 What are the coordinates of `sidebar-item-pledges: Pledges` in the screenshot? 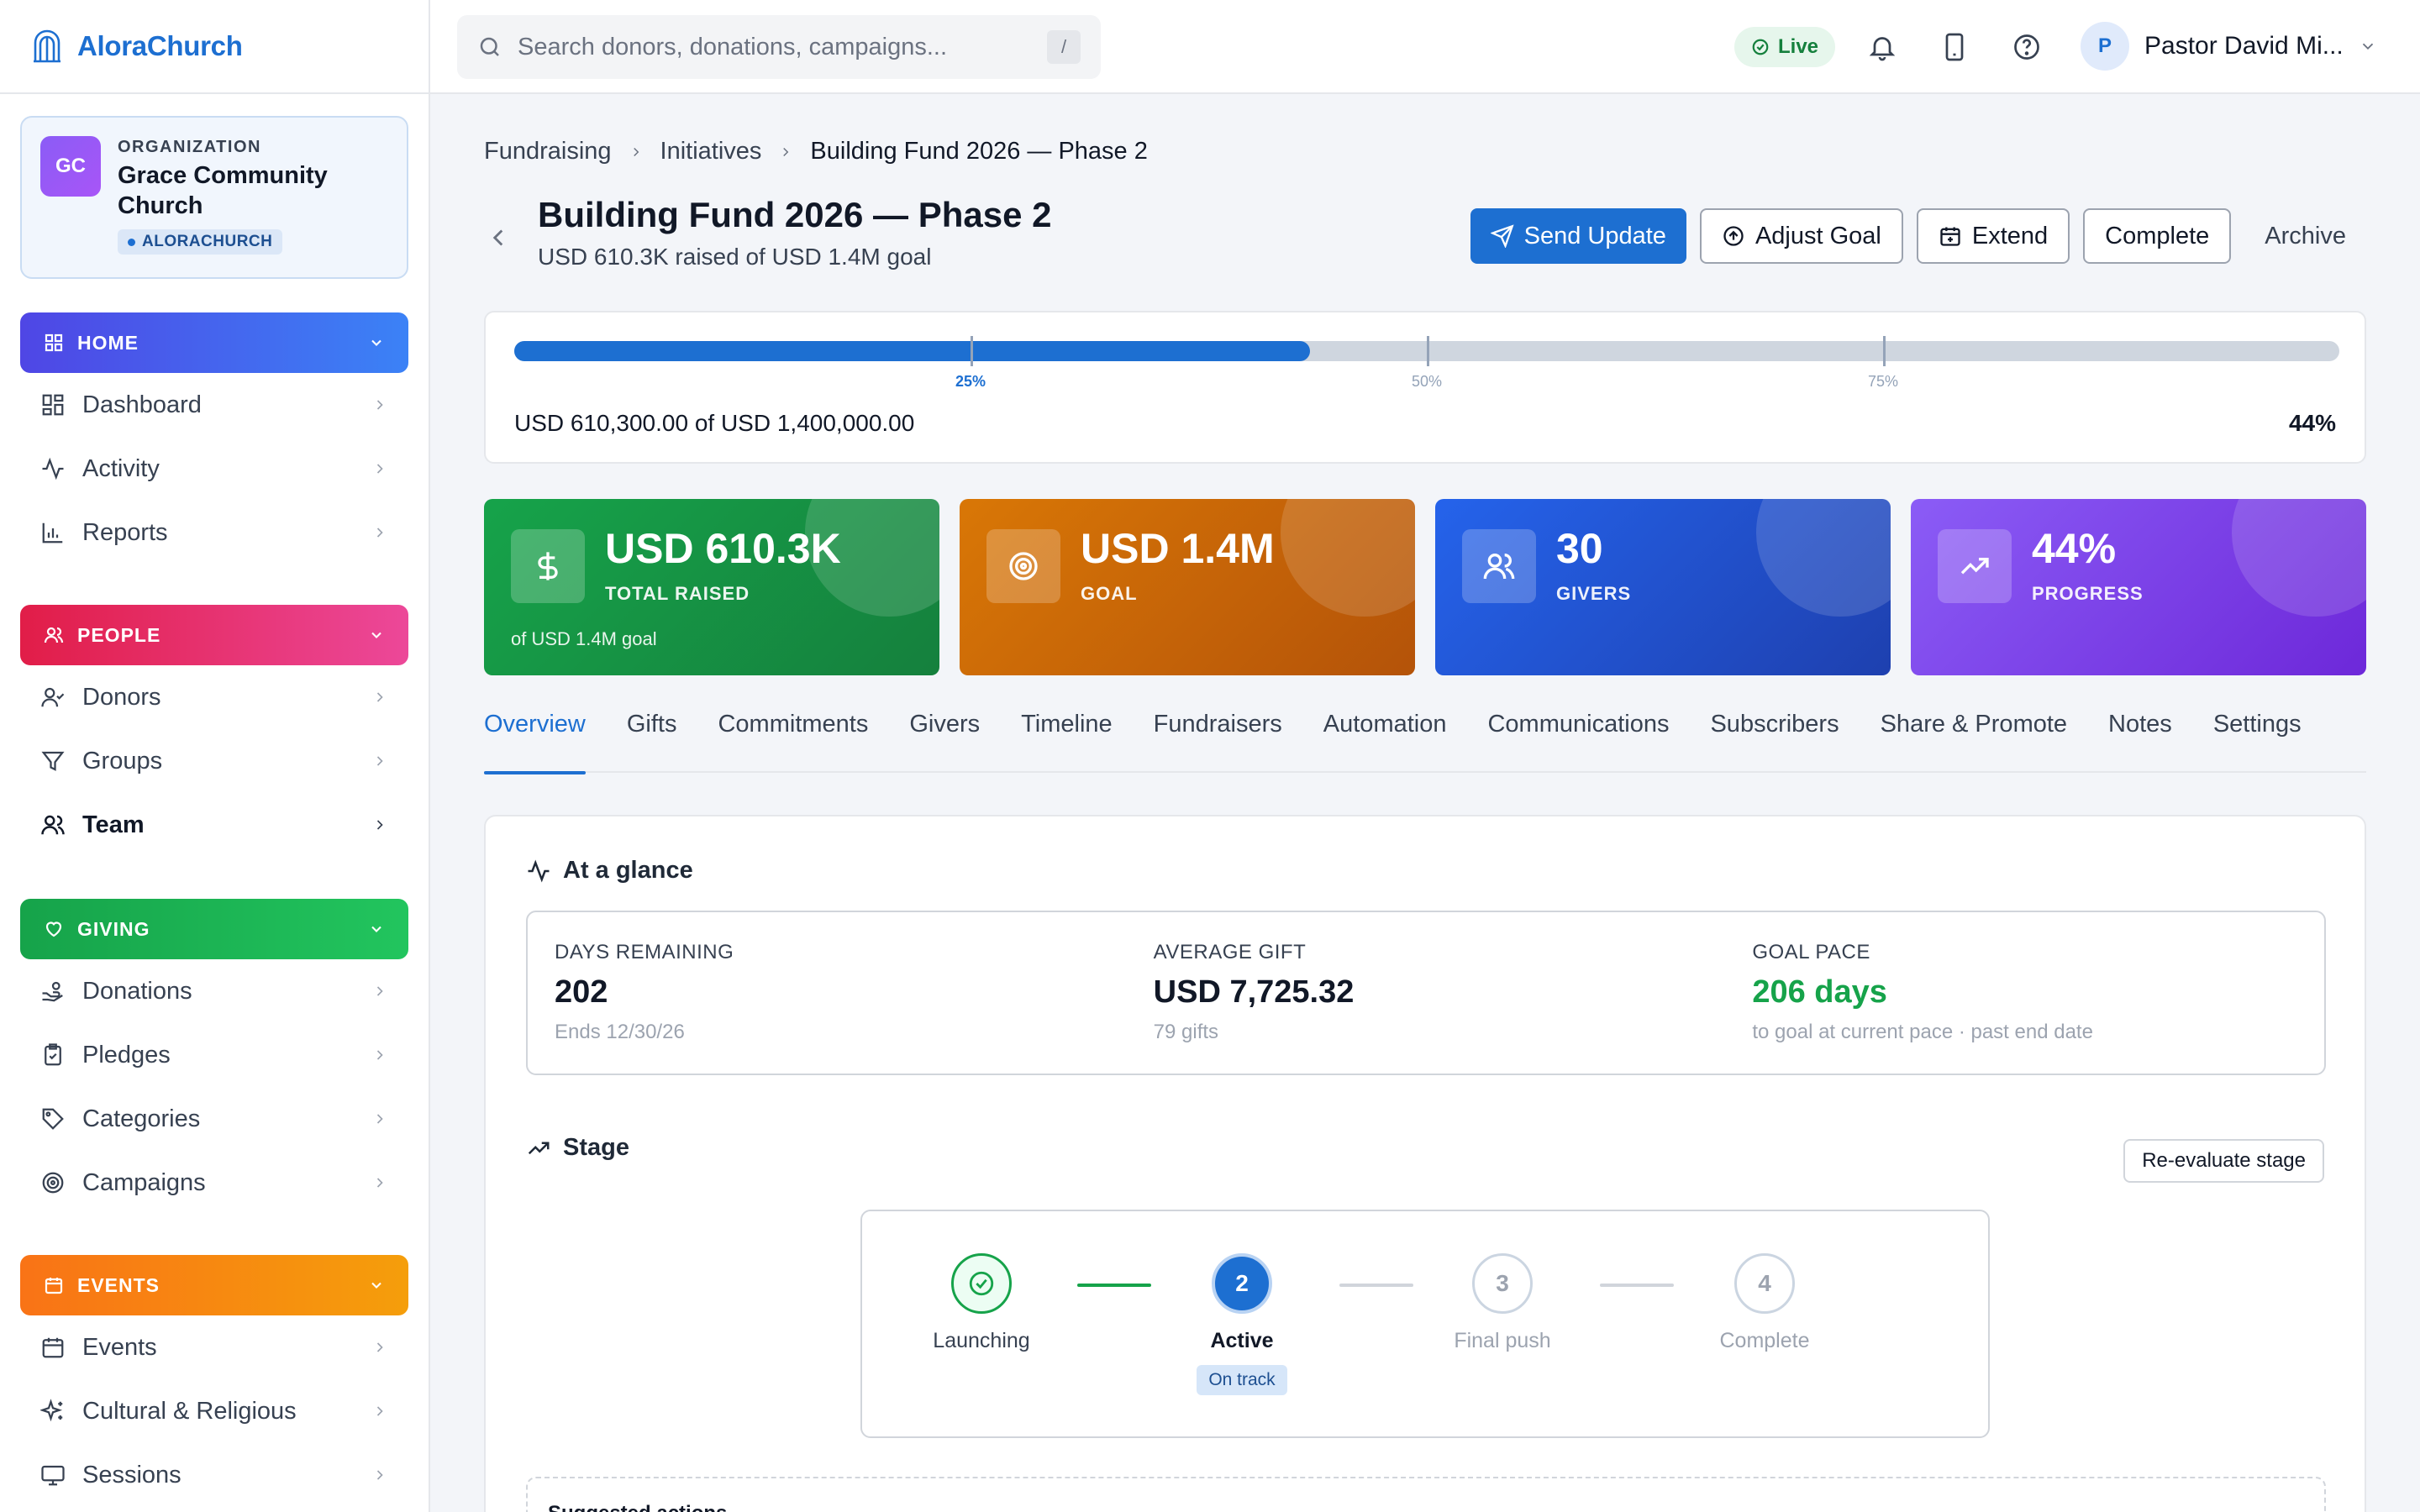 It's located at (214, 1055).